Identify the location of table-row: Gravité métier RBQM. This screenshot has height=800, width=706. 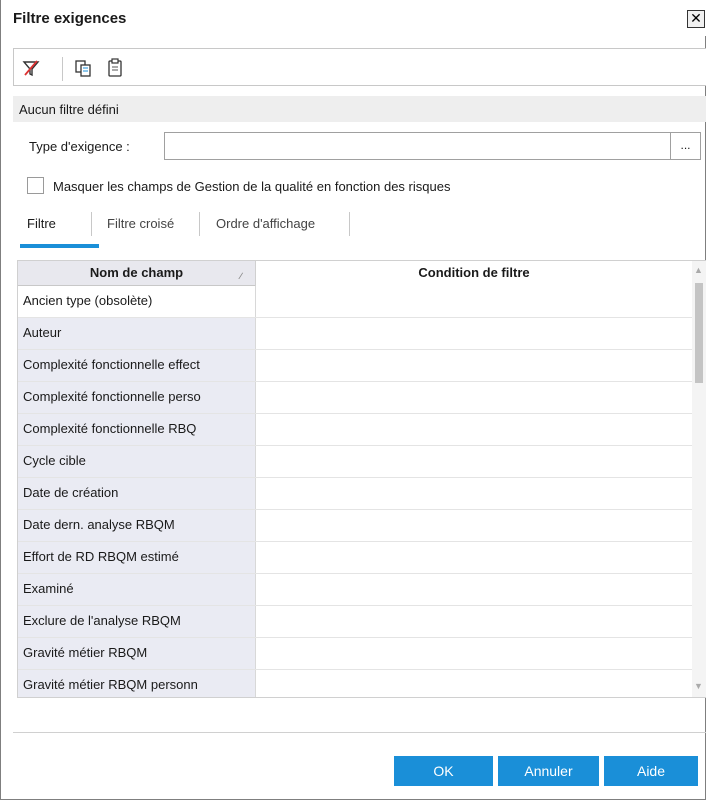
(355, 654).